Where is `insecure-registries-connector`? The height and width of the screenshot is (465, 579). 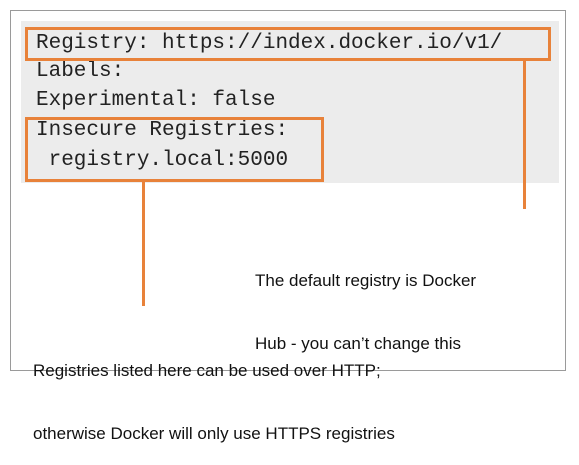 insecure-registries-connector is located at coordinates (143, 244).